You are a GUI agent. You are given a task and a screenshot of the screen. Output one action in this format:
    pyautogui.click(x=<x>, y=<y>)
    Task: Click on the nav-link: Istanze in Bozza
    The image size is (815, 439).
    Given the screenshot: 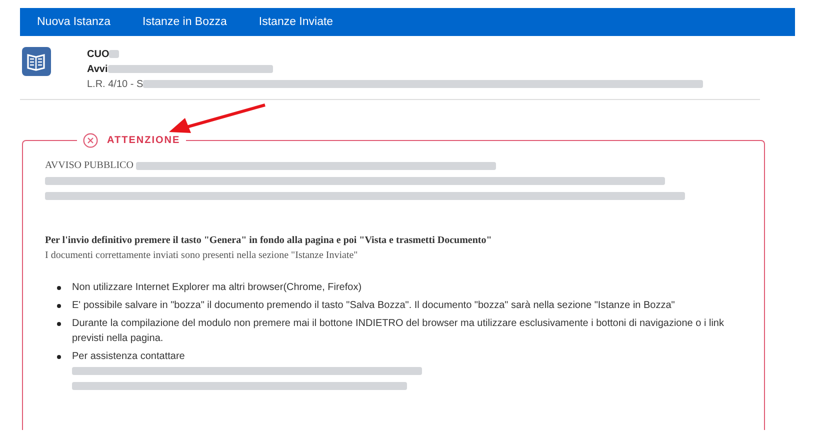 What is the action you would take?
    pyautogui.click(x=184, y=22)
    